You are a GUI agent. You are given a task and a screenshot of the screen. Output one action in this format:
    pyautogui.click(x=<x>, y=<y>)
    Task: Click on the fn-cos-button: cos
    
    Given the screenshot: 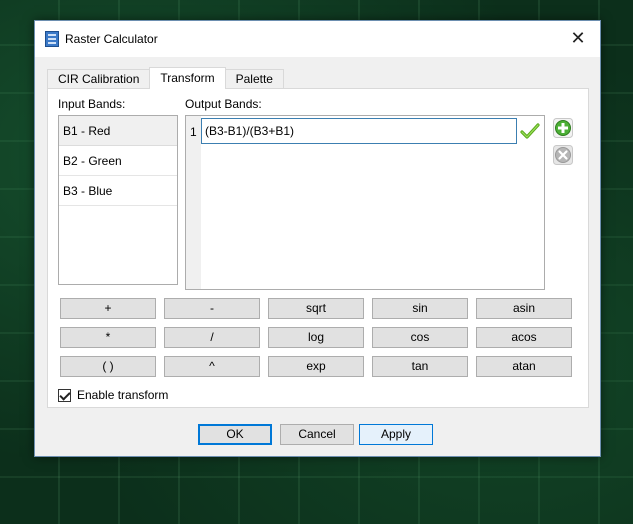 What is the action you would take?
    pyautogui.click(x=420, y=337)
    